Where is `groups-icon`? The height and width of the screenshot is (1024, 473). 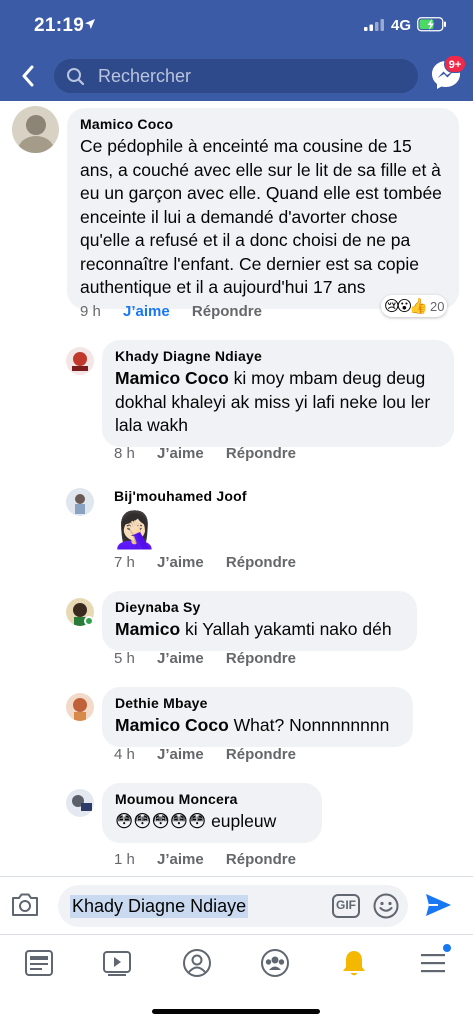
groups-icon is located at coordinates (275, 963).